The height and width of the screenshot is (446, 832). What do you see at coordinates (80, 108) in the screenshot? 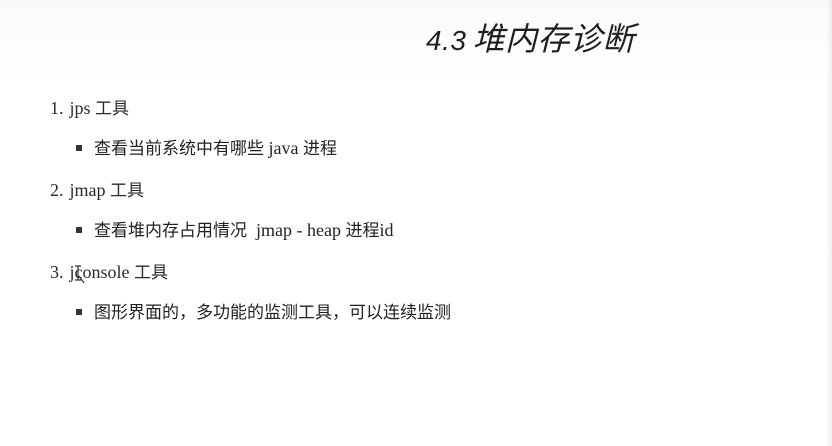
I see `item-label-latin: jps` at bounding box center [80, 108].